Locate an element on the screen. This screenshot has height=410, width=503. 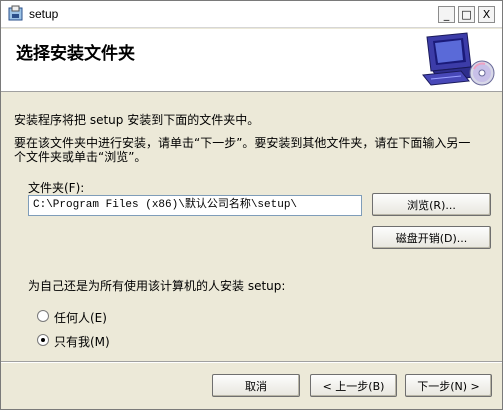
footer-divider-highlight is located at coordinates (251, 362).